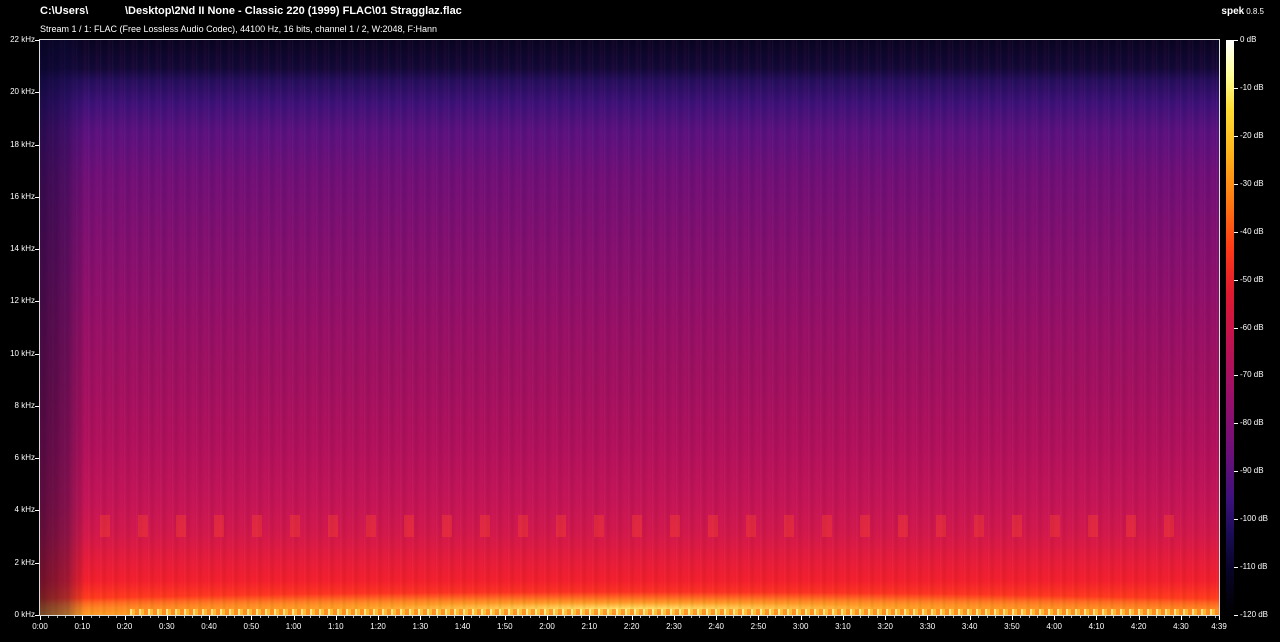 This screenshot has height=642, width=1280. I want to click on freq-tick-label: 2 kHz, so click(24, 562).